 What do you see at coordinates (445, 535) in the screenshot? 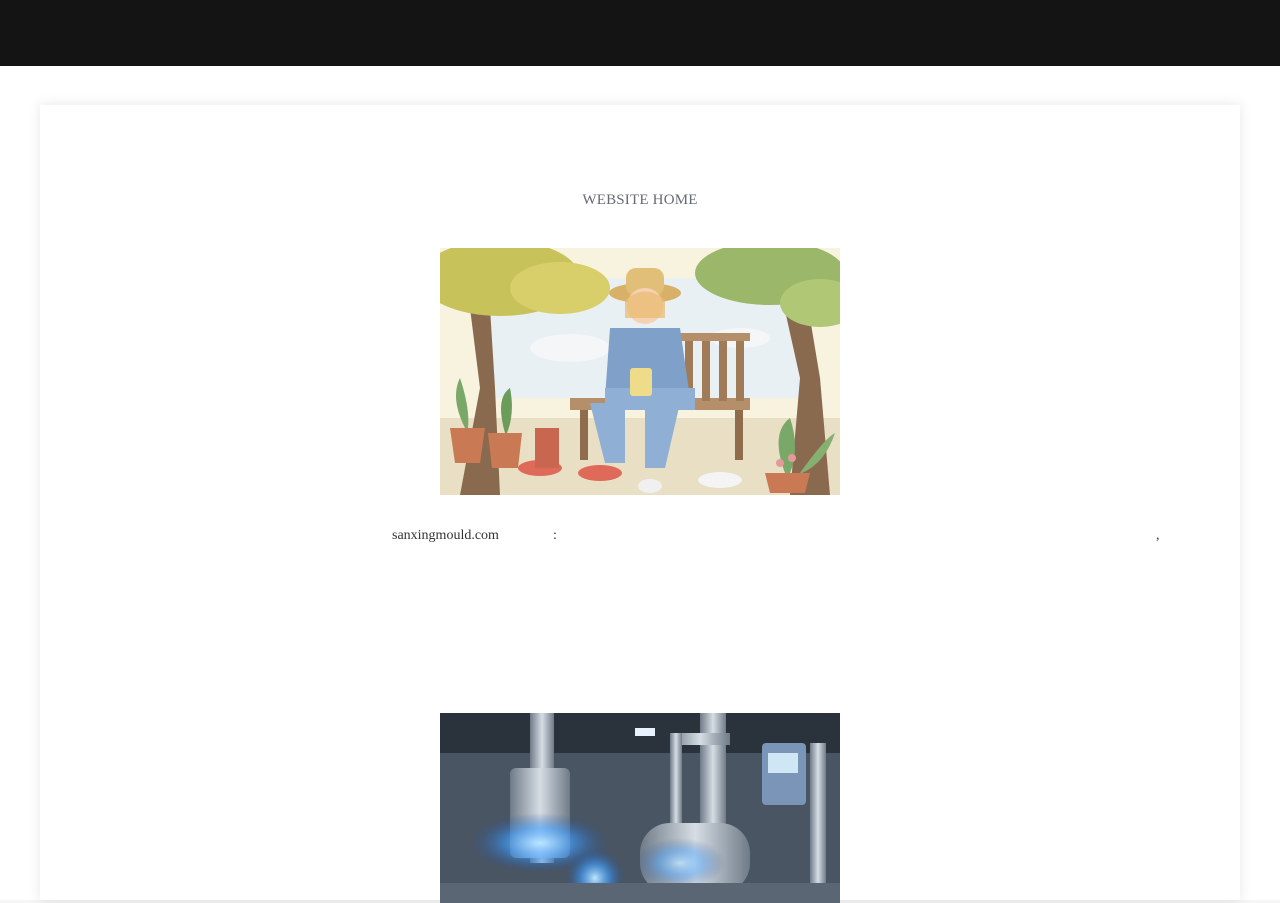
I see `caption-site-name: sanxingmould.com` at bounding box center [445, 535].